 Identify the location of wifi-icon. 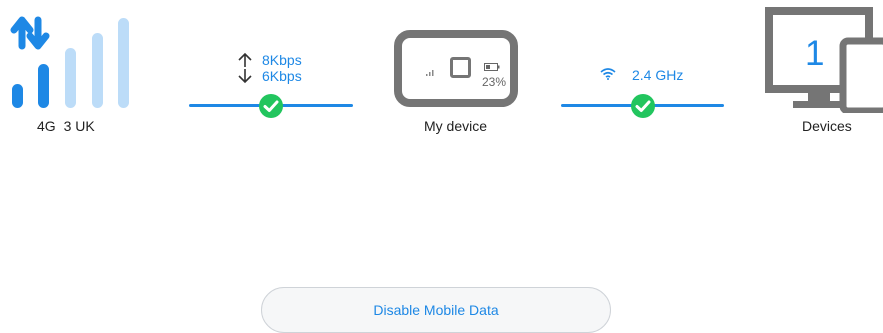
(608, 74).